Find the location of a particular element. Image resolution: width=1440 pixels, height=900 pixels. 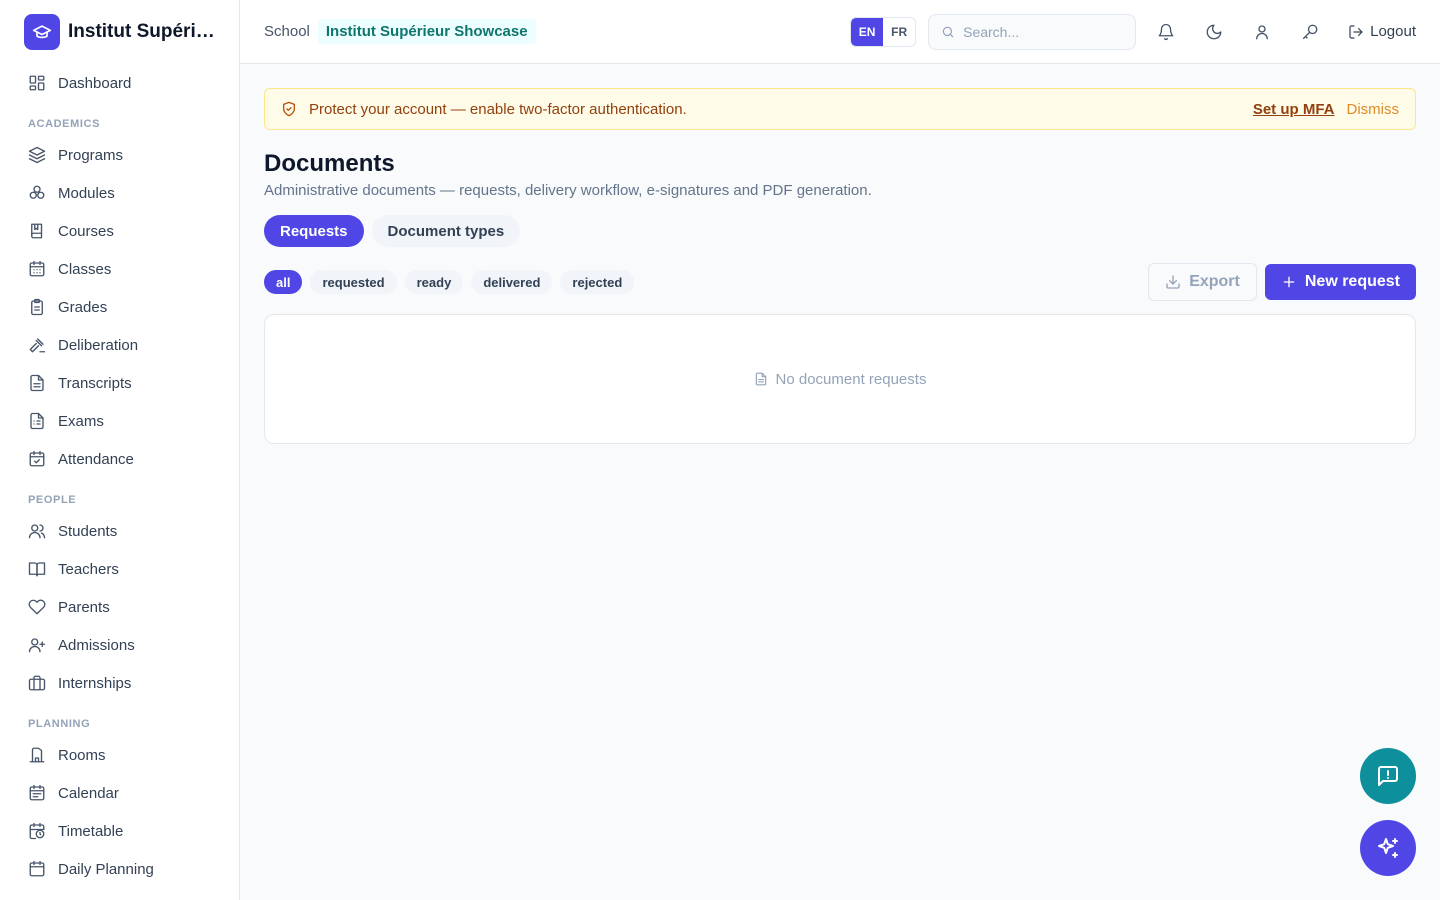

sidebar-item-programs: Programs is located at coordinates (119, 155).